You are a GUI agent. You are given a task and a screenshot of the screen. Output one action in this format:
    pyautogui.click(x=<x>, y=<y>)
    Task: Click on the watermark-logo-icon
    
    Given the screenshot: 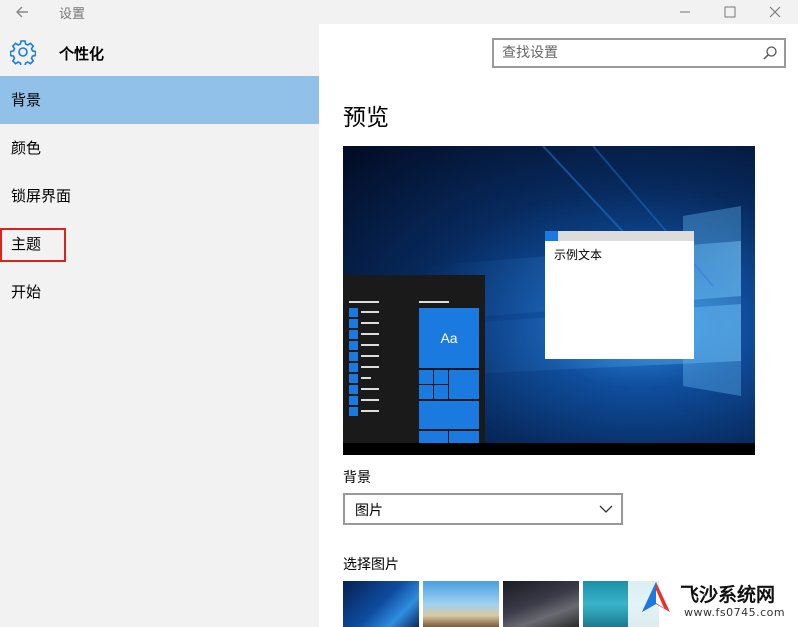 What is the action you would take?
    pyautogui.click(x=656, y=597)
    